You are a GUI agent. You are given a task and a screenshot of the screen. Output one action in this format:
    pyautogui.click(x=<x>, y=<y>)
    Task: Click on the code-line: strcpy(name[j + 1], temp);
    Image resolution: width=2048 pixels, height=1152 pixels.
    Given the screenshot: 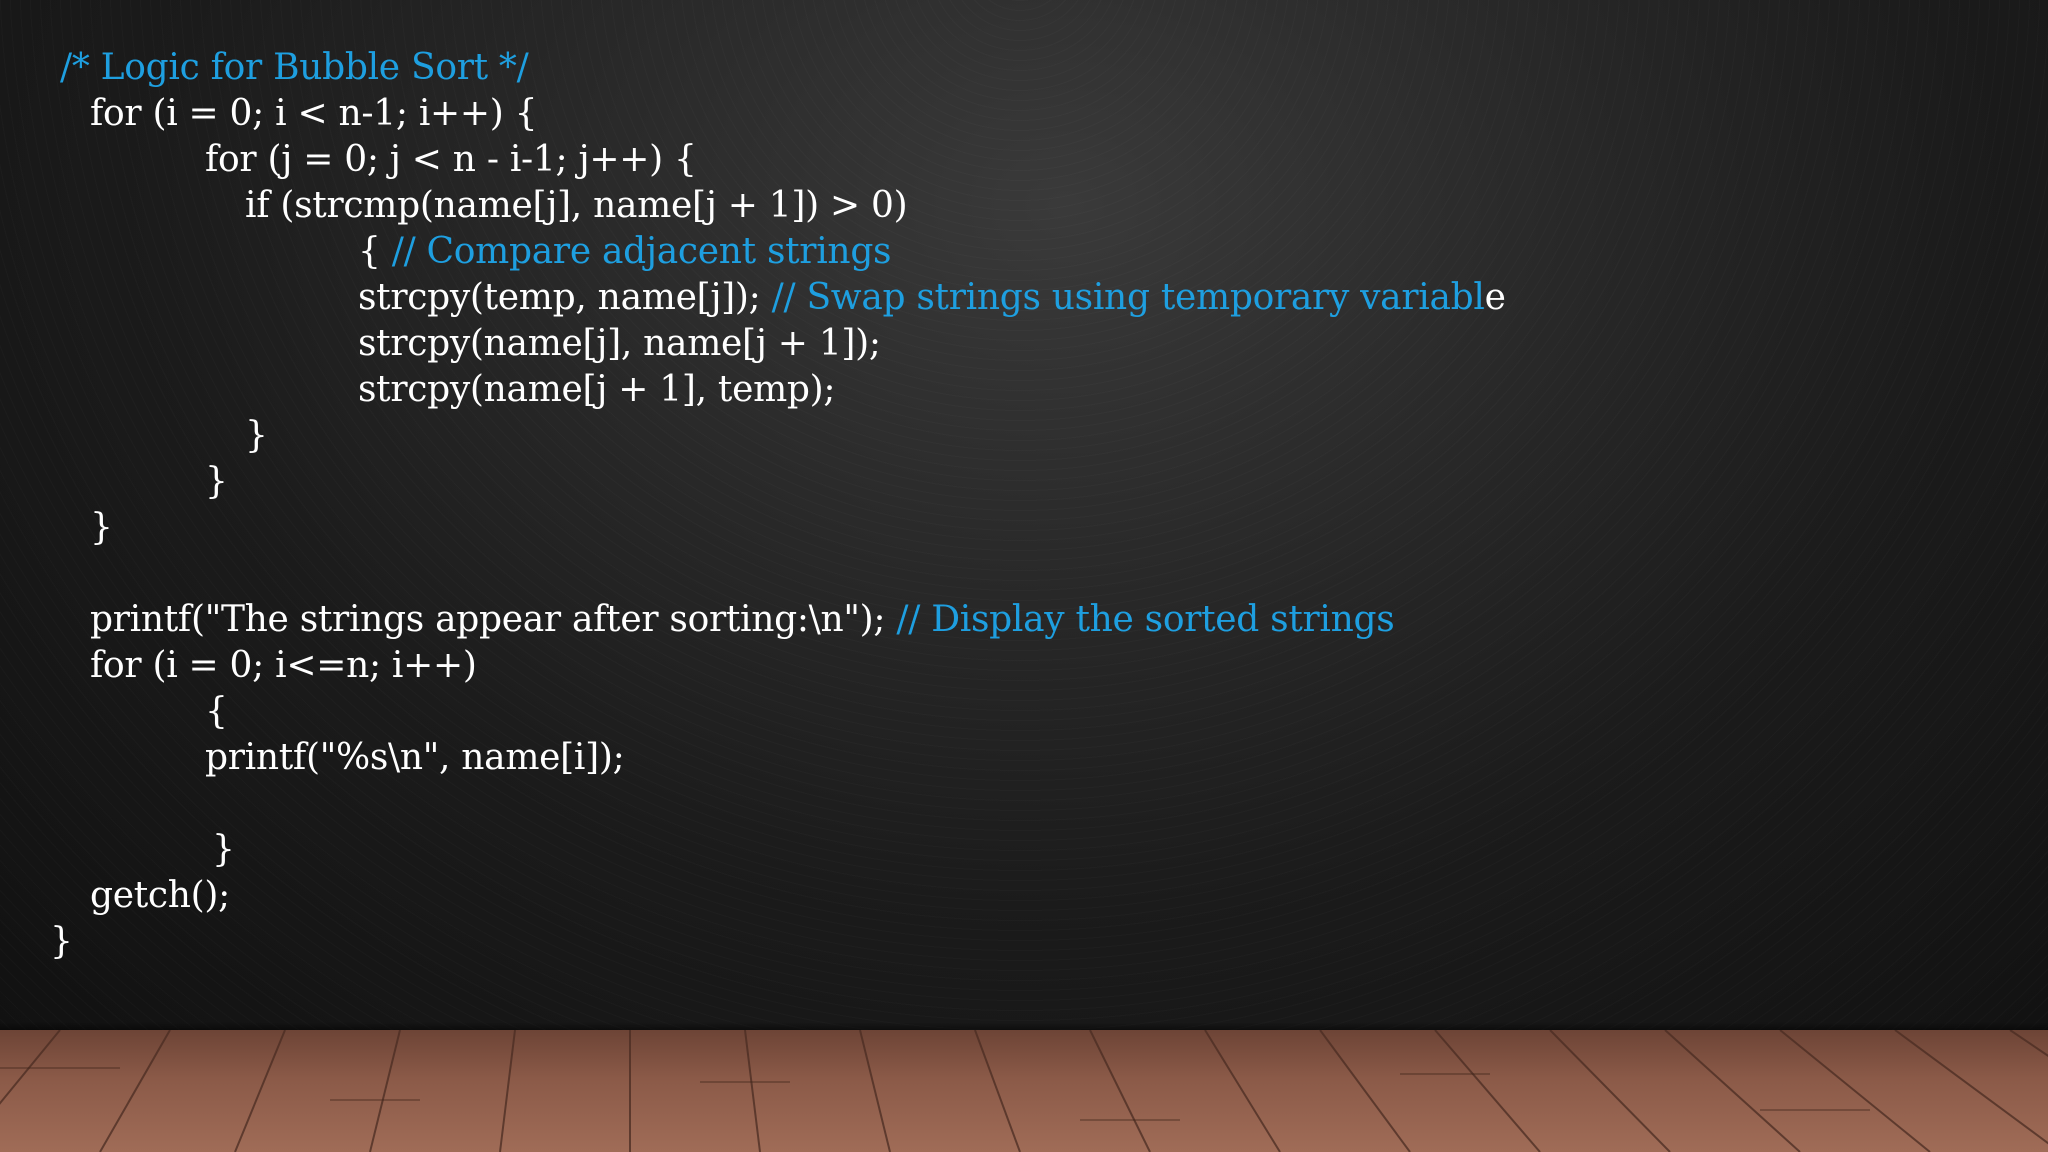 What is the action you would take?
    pyautogui.click(x=597, y=390)
    